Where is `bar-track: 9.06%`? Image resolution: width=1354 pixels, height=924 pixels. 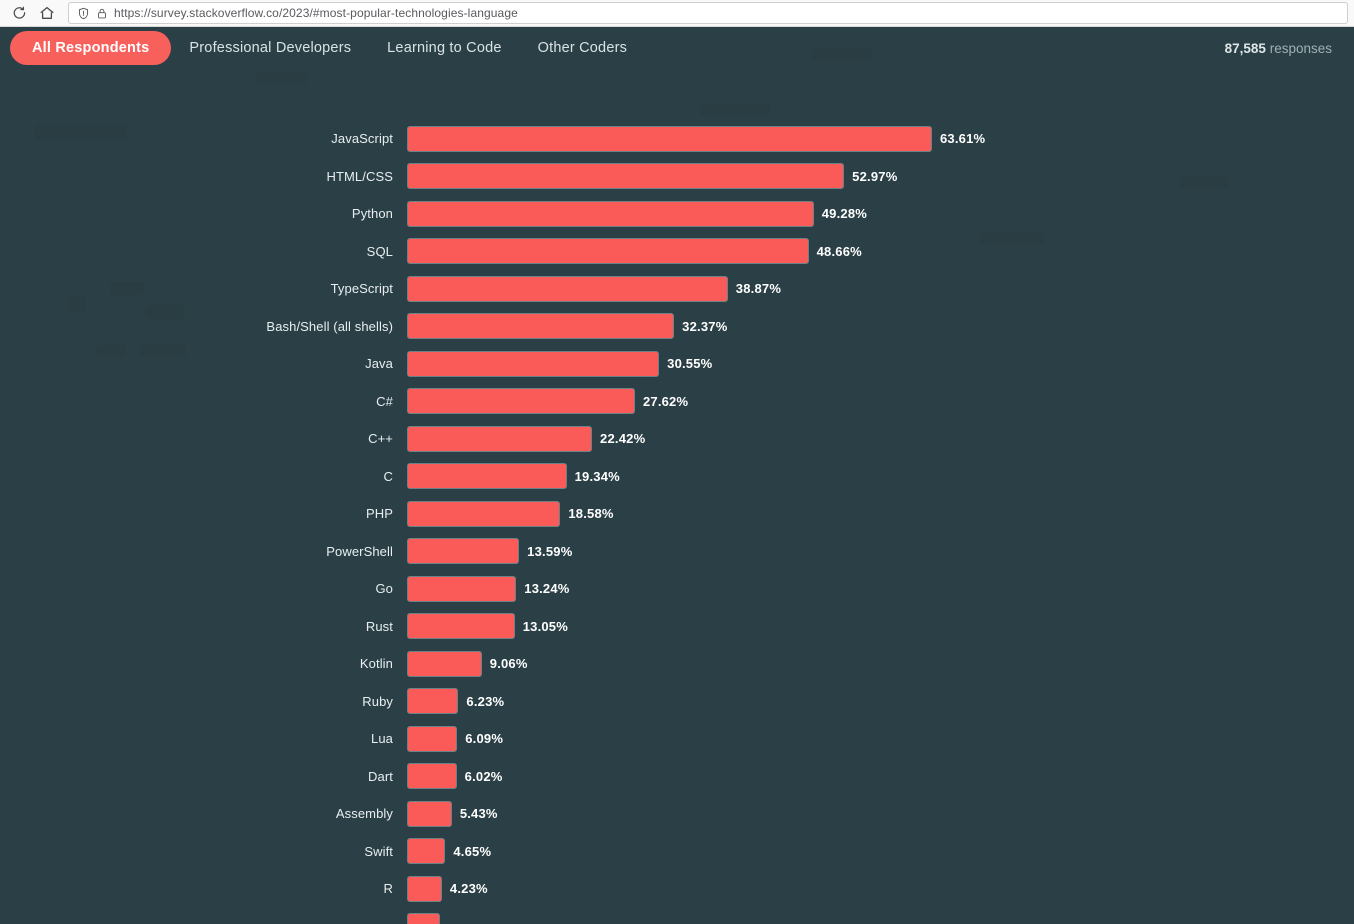
bar-track: 9.06% is located at coordinates (880, 663).